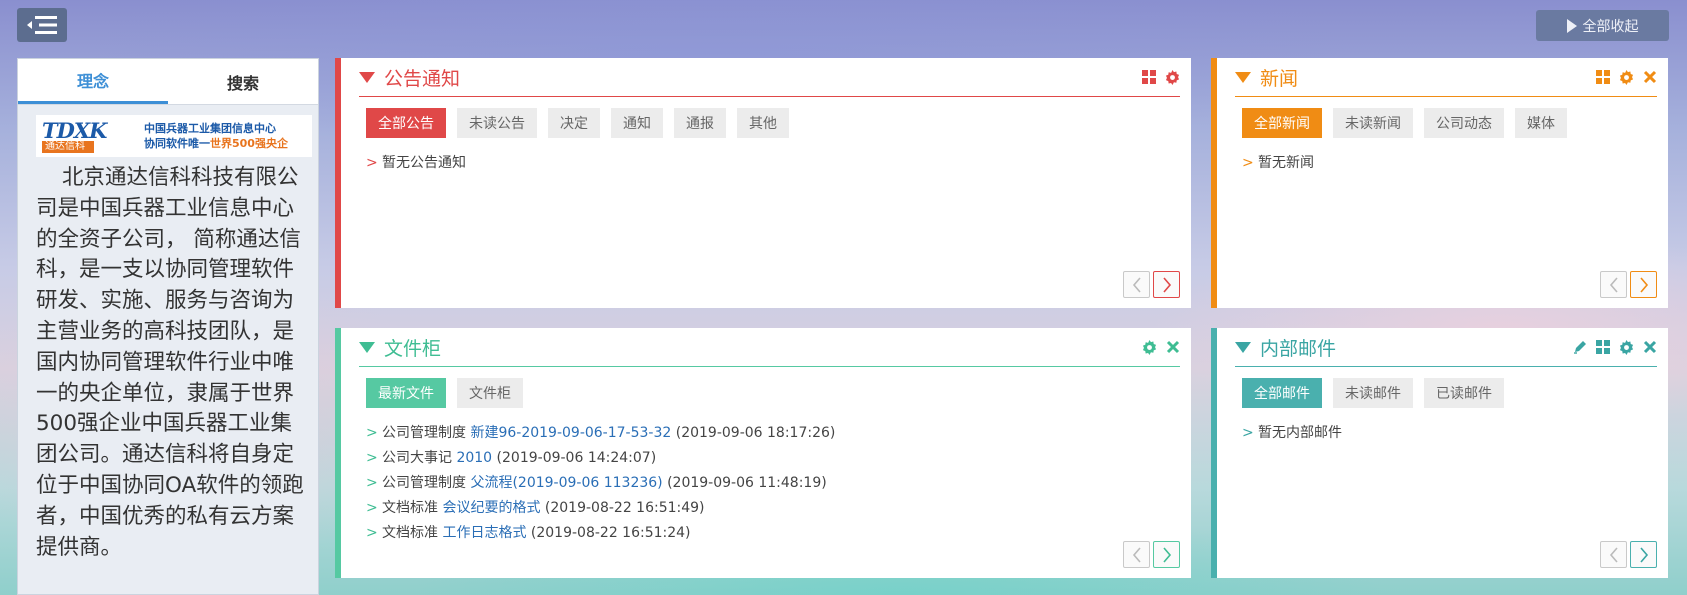 This screenshot has height=595, width=1687. I want to click on file-link: 工作日志格式, so click(484, 533).